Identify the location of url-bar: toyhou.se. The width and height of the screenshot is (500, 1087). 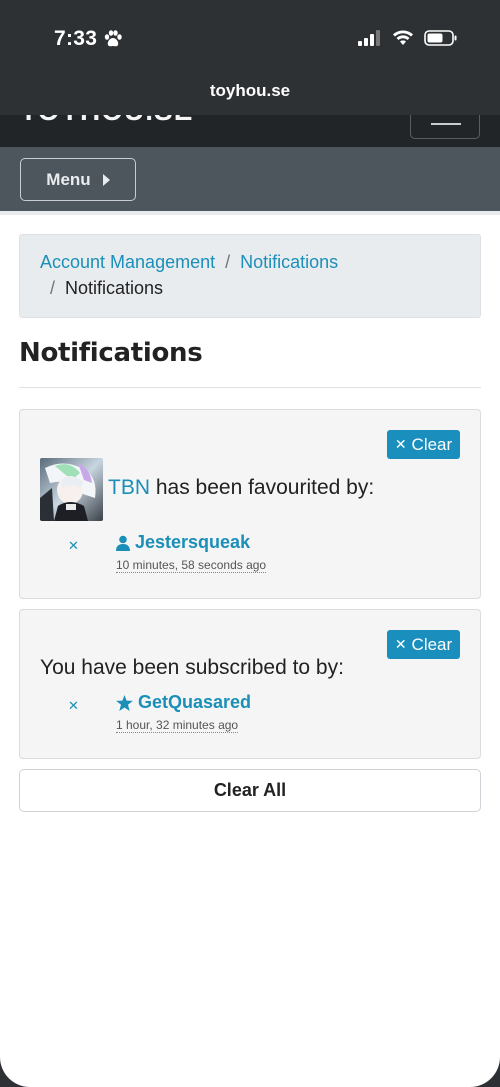
(250, 91).